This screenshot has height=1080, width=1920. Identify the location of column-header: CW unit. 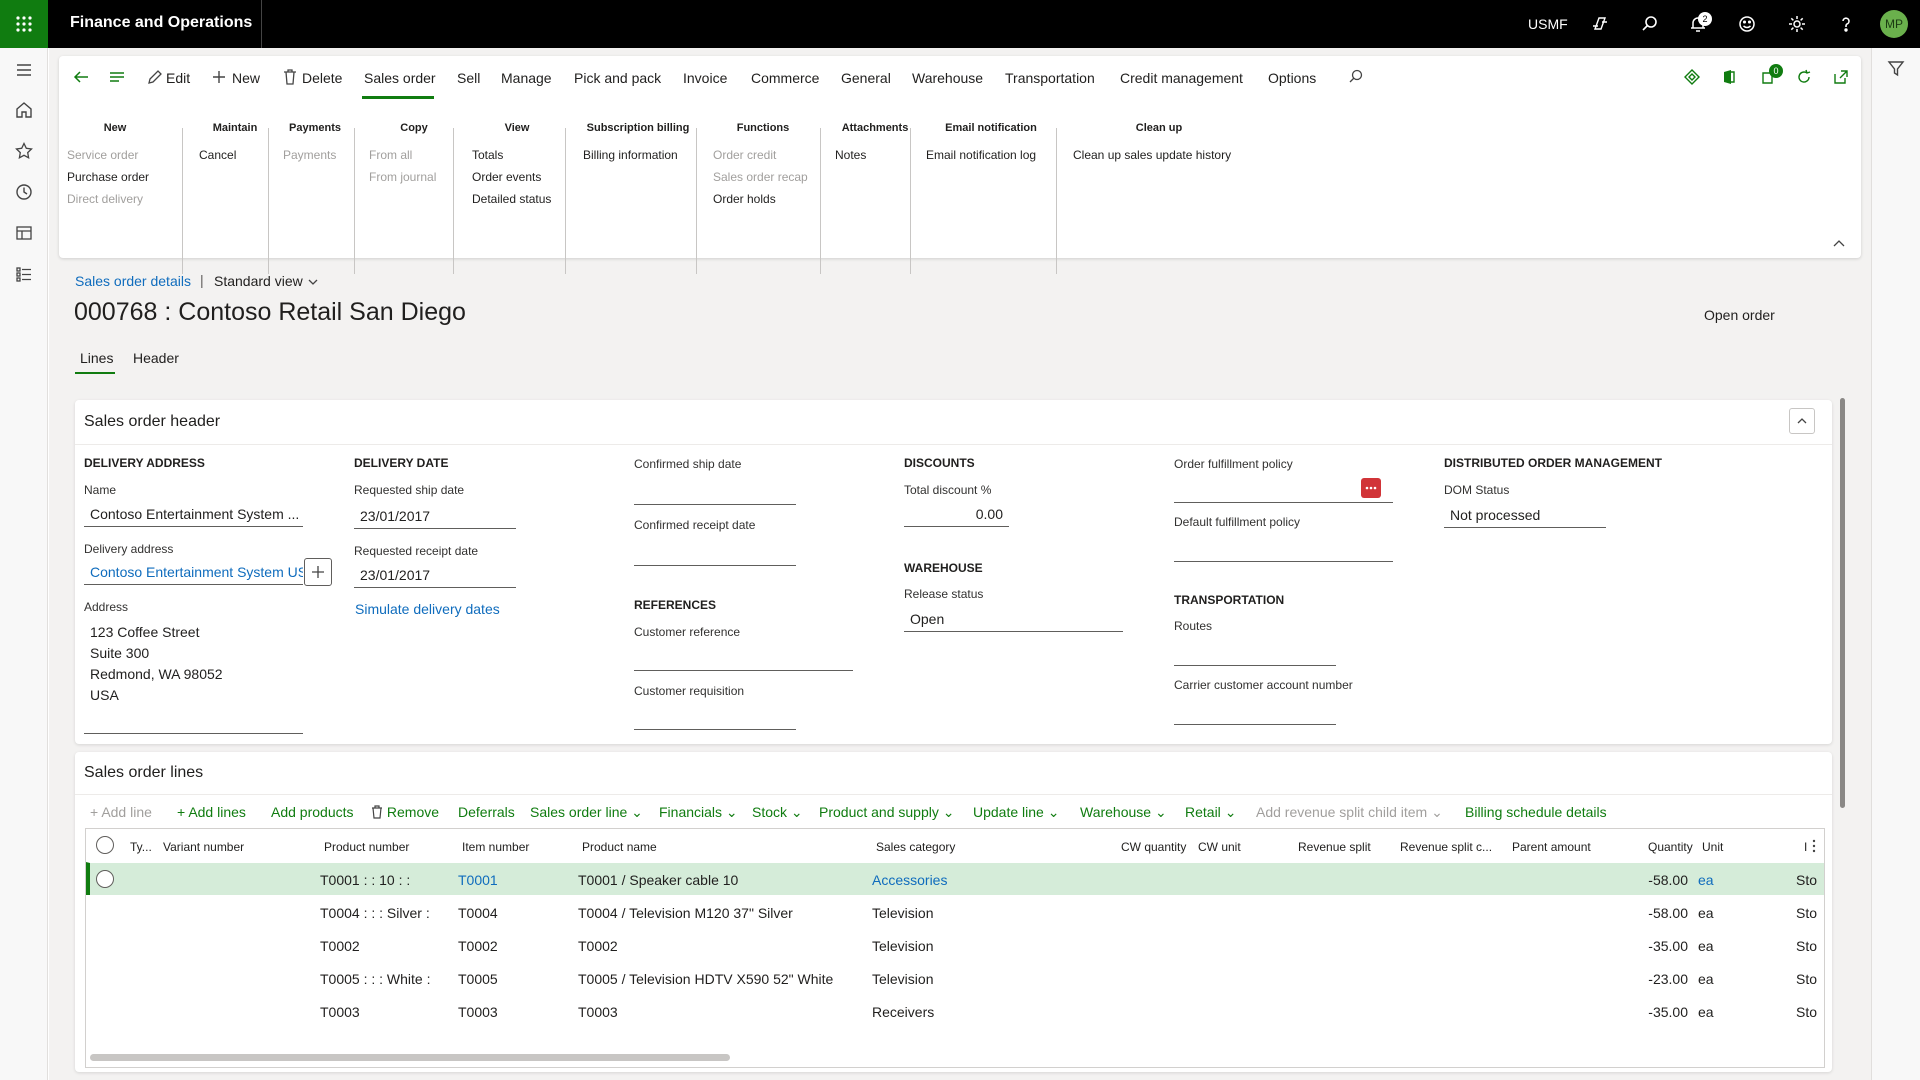
(1219, 847).